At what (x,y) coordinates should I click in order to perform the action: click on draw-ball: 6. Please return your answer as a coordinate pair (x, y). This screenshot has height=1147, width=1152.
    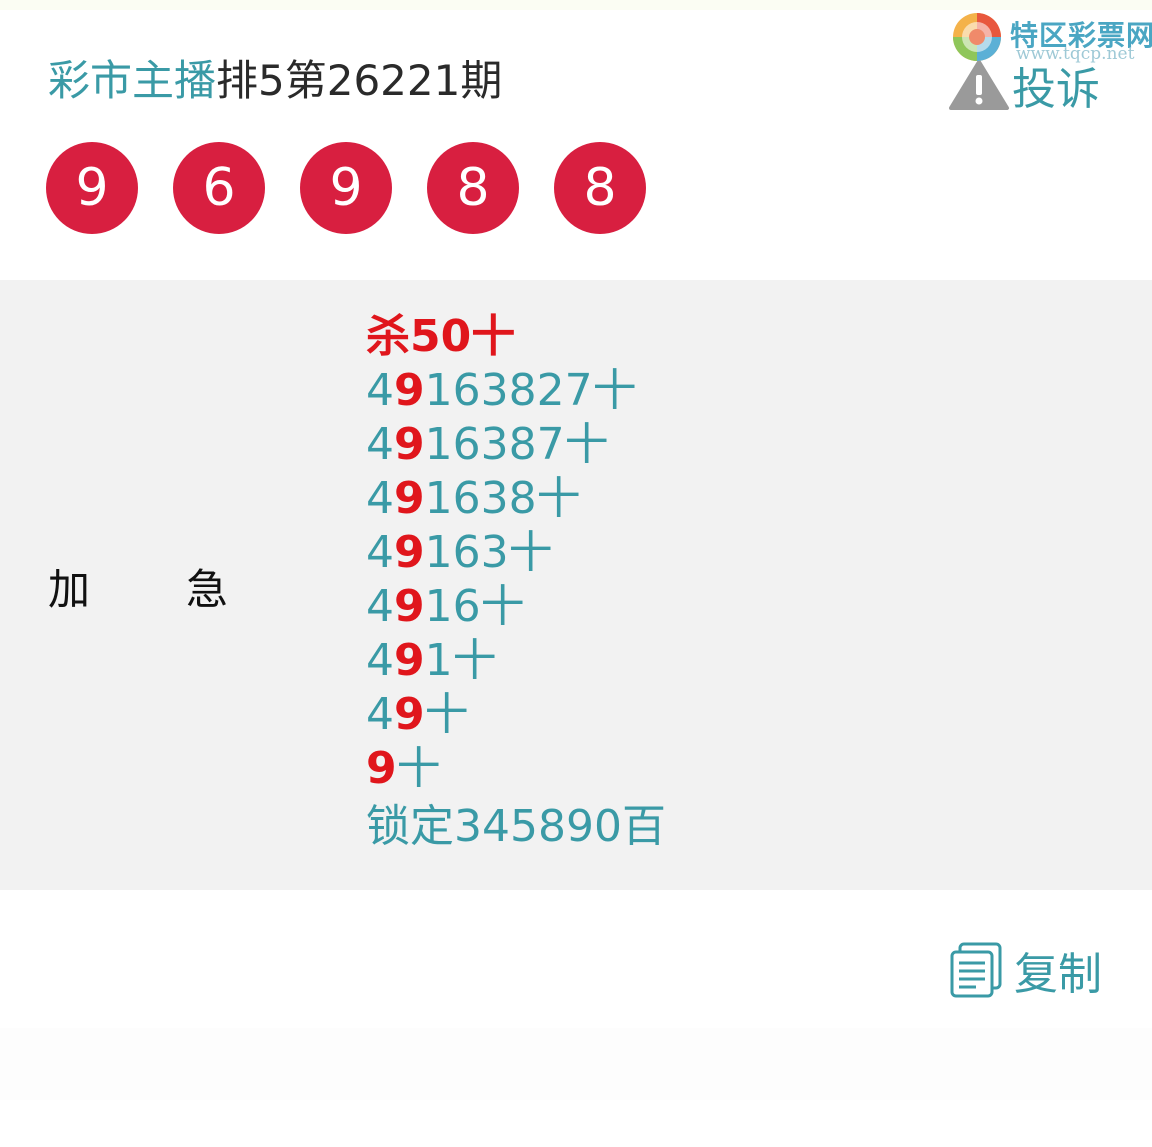
    Looking at the image, I should click on (219, 188).